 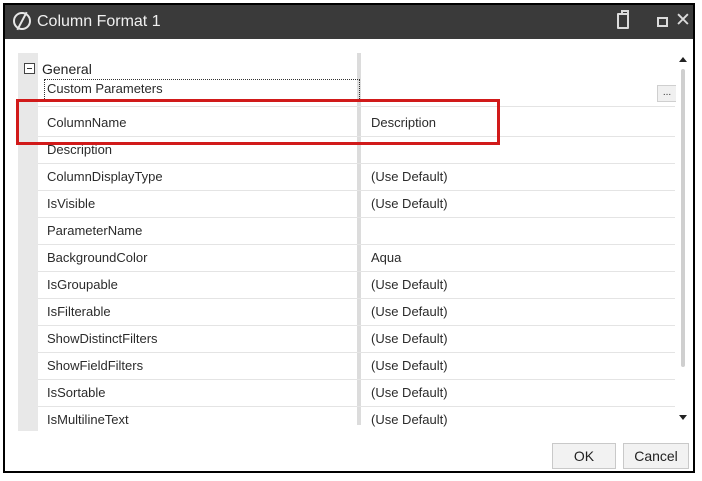 I want to click on property-row-isfilterable: IsFilterable (Use Default), so click(x=356, y=312).